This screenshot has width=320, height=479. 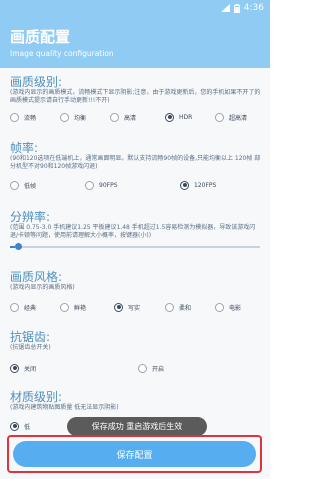 What do you see at coordinates (30, 308) in the screenshot?
I see `radio-label: 经典` at bounding box center [30, 308].